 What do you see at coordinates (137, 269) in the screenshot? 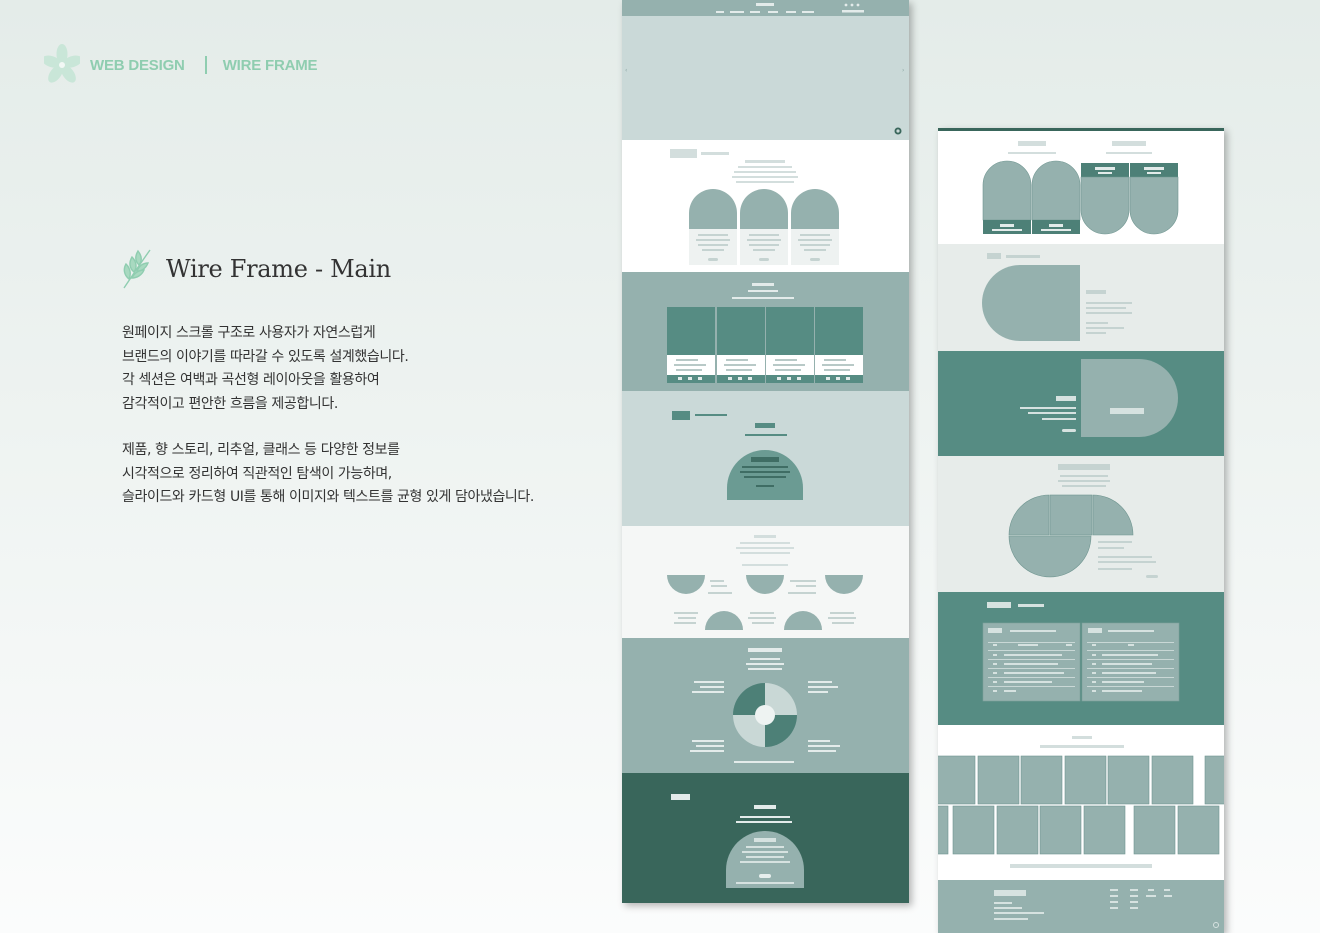
I see `leaf-sprig-icon` at bounding box center [137, 269].